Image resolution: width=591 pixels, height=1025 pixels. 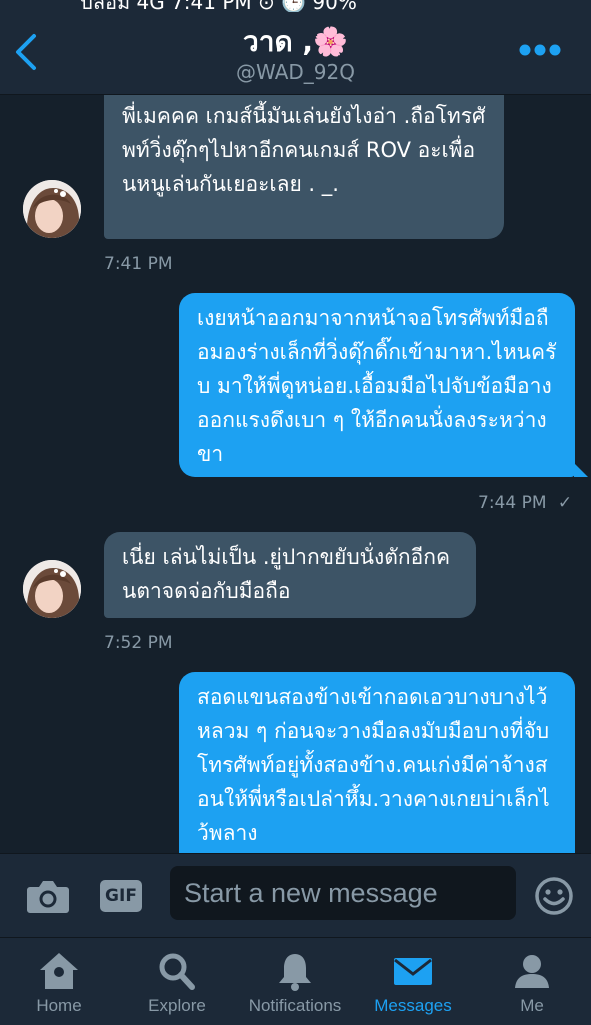 I want to click on tab-me-label: Me, so click(x=532, y=1005).